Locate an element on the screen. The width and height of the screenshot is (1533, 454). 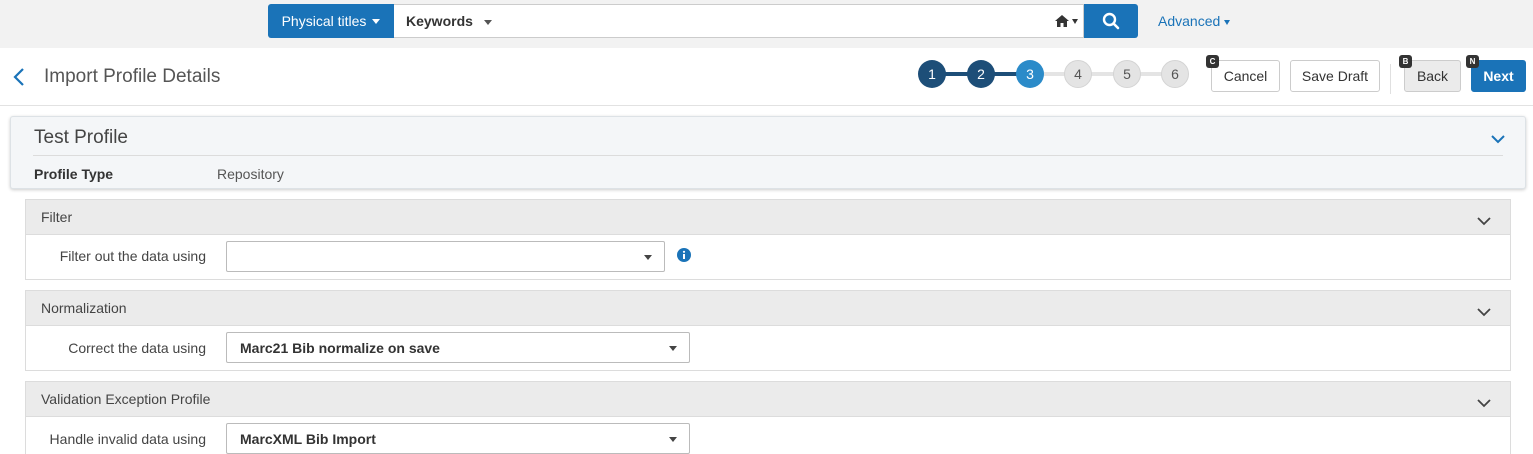
advanced-search-label: Advanced is located at coordinates (1189, 21).